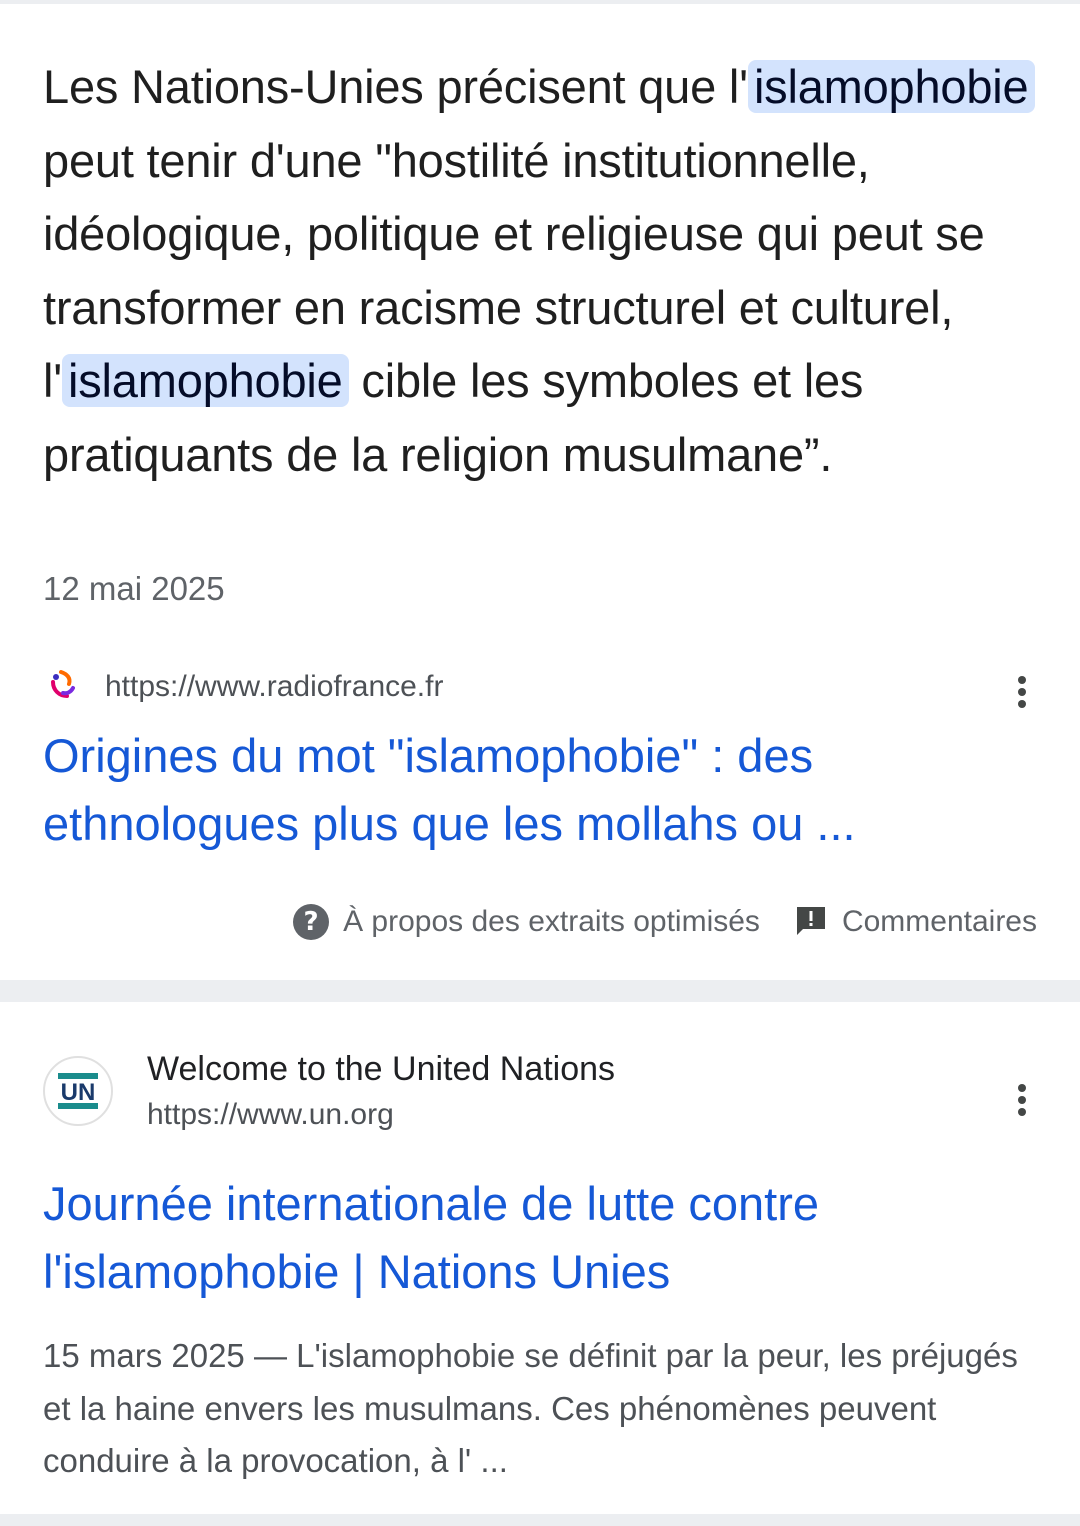 The height and width of the screenshot is (1526, 1080). What do you see at coordinates (939, 921) in the screenshot?
I see `feedback-label: Commentaires` at bounding box center [939, 921].